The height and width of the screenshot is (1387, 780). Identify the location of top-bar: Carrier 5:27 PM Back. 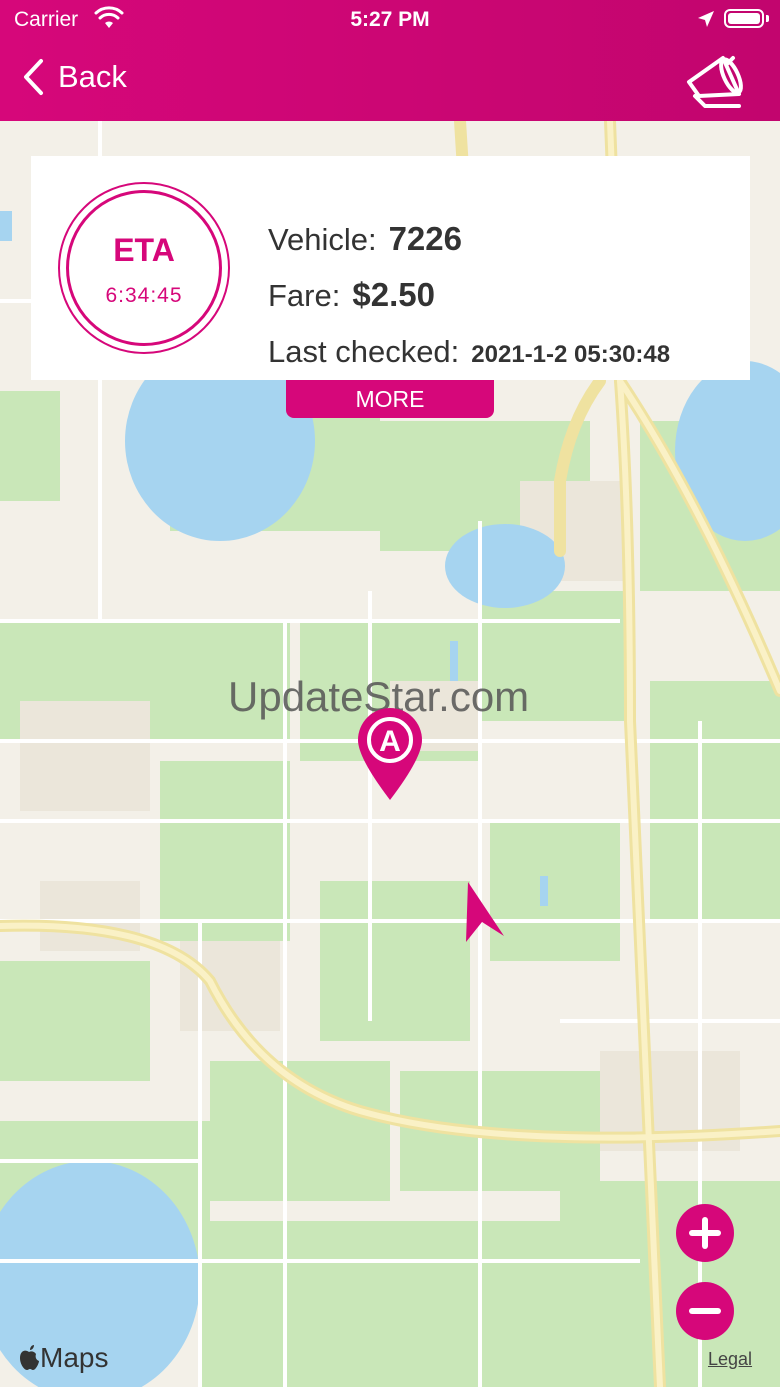
(390, 60).